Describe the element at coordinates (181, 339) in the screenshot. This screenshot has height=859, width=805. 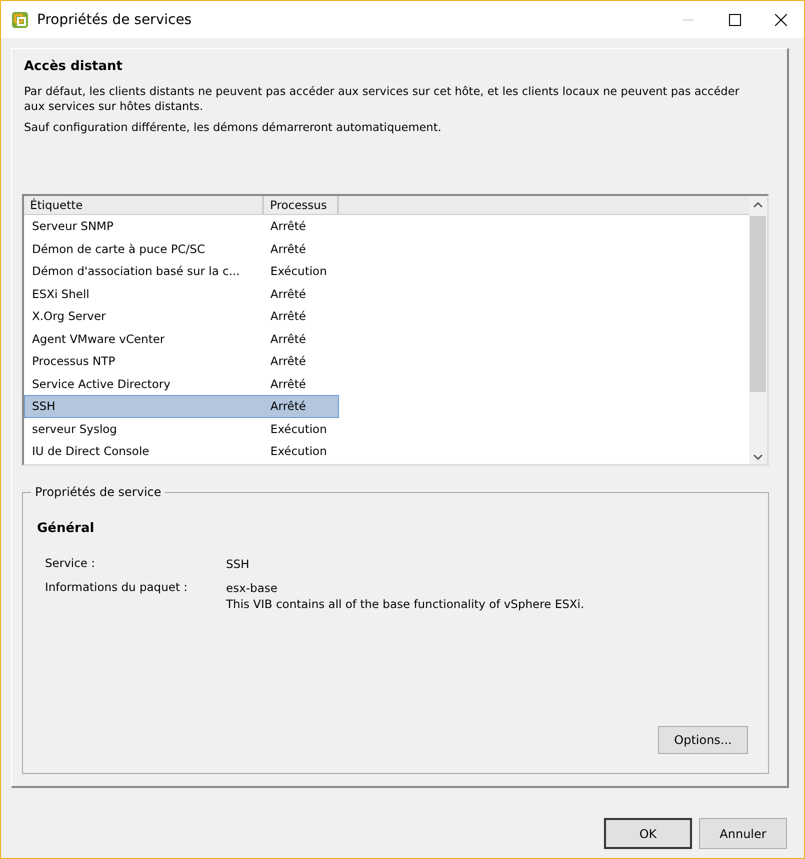
I see `service-row: Agent VMware vCenter Arrêté` at that location.